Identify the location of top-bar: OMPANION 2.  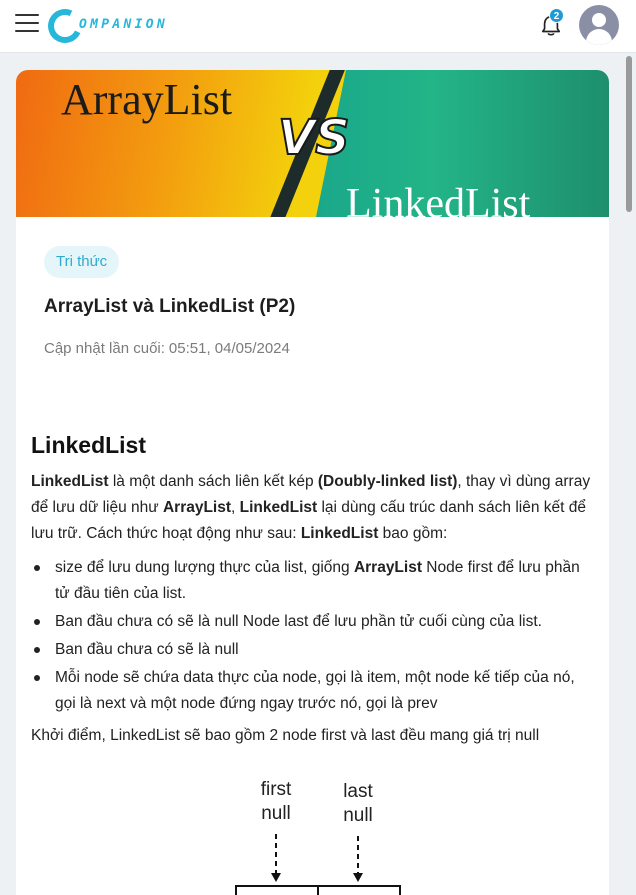
(318, 26).